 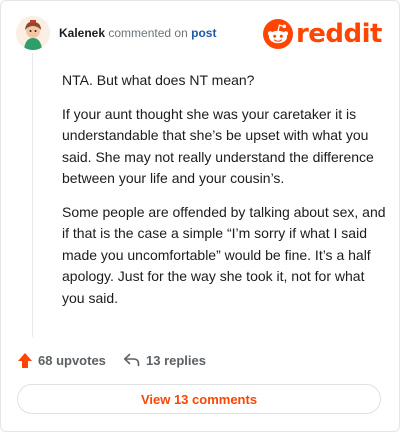 I want to click on user-avatar, so click(x=33, y=33).